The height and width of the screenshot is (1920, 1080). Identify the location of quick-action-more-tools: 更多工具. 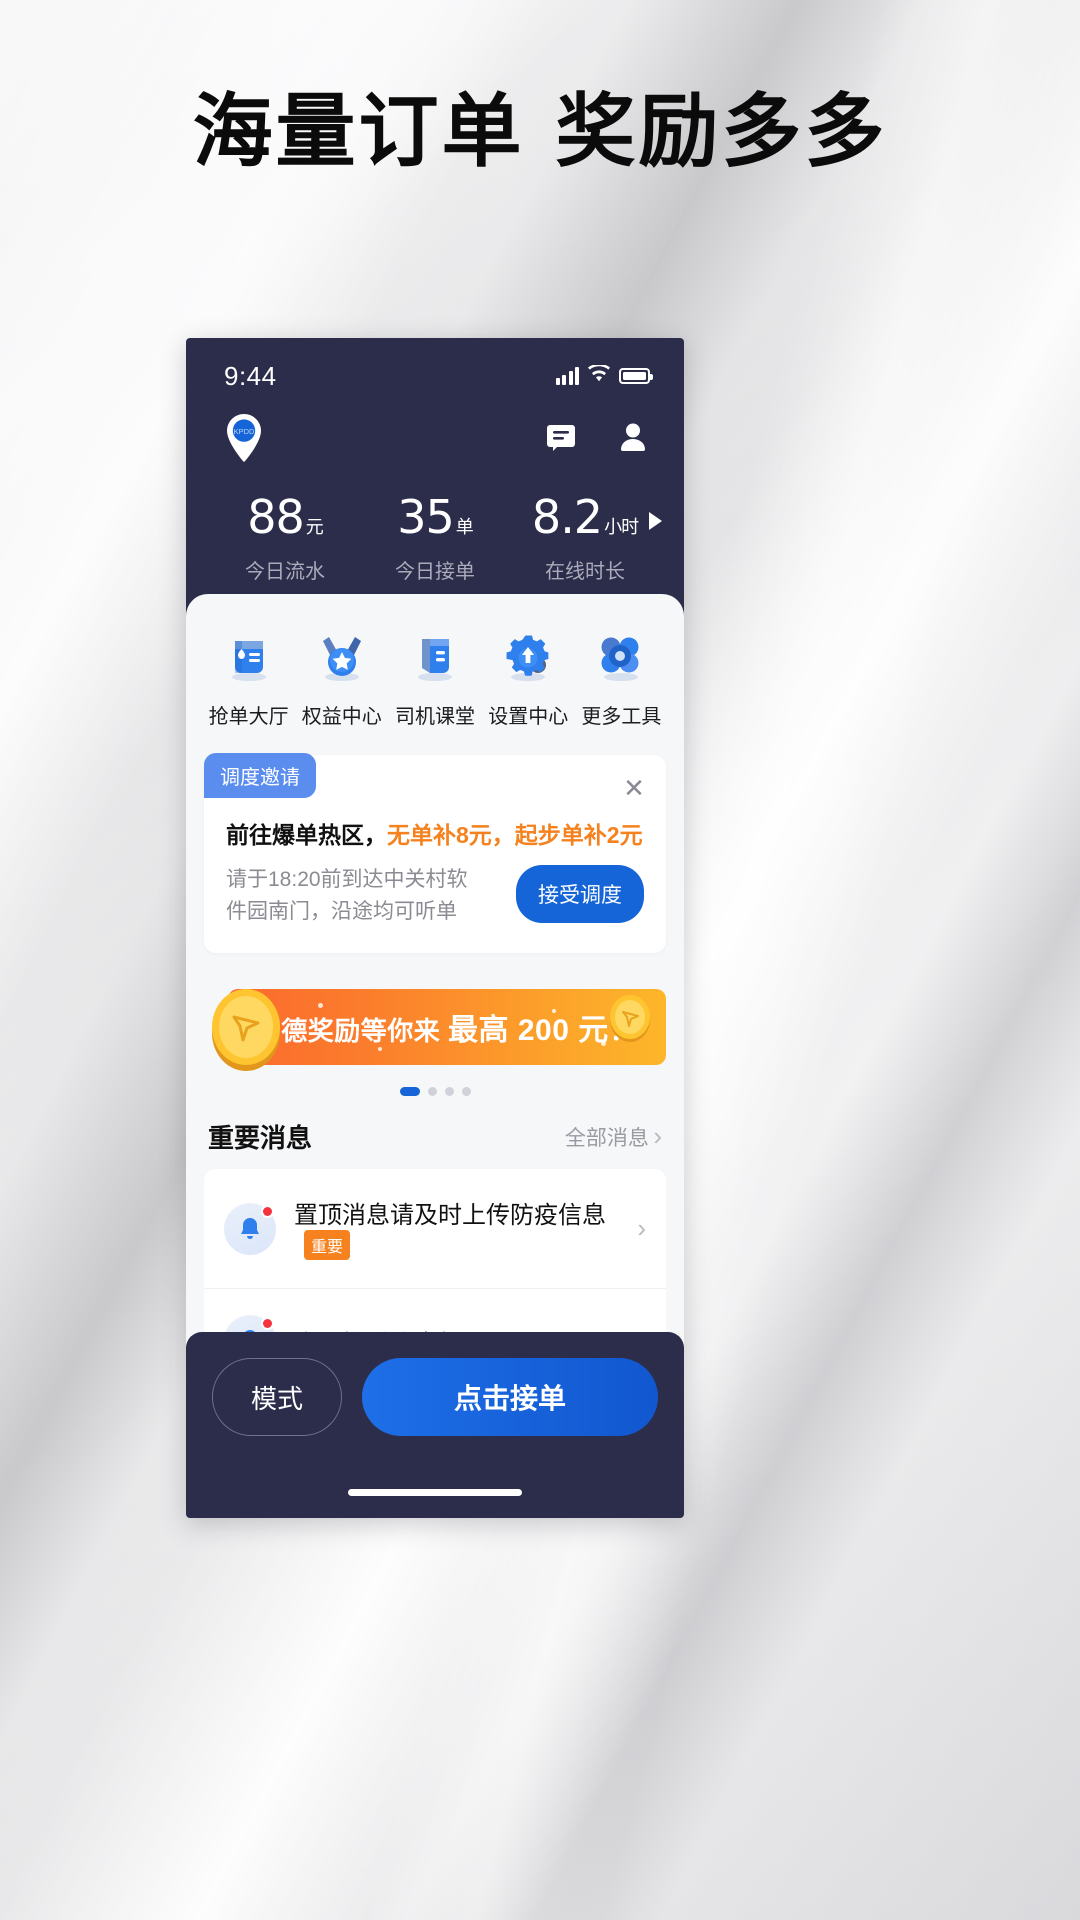
(621, 677).